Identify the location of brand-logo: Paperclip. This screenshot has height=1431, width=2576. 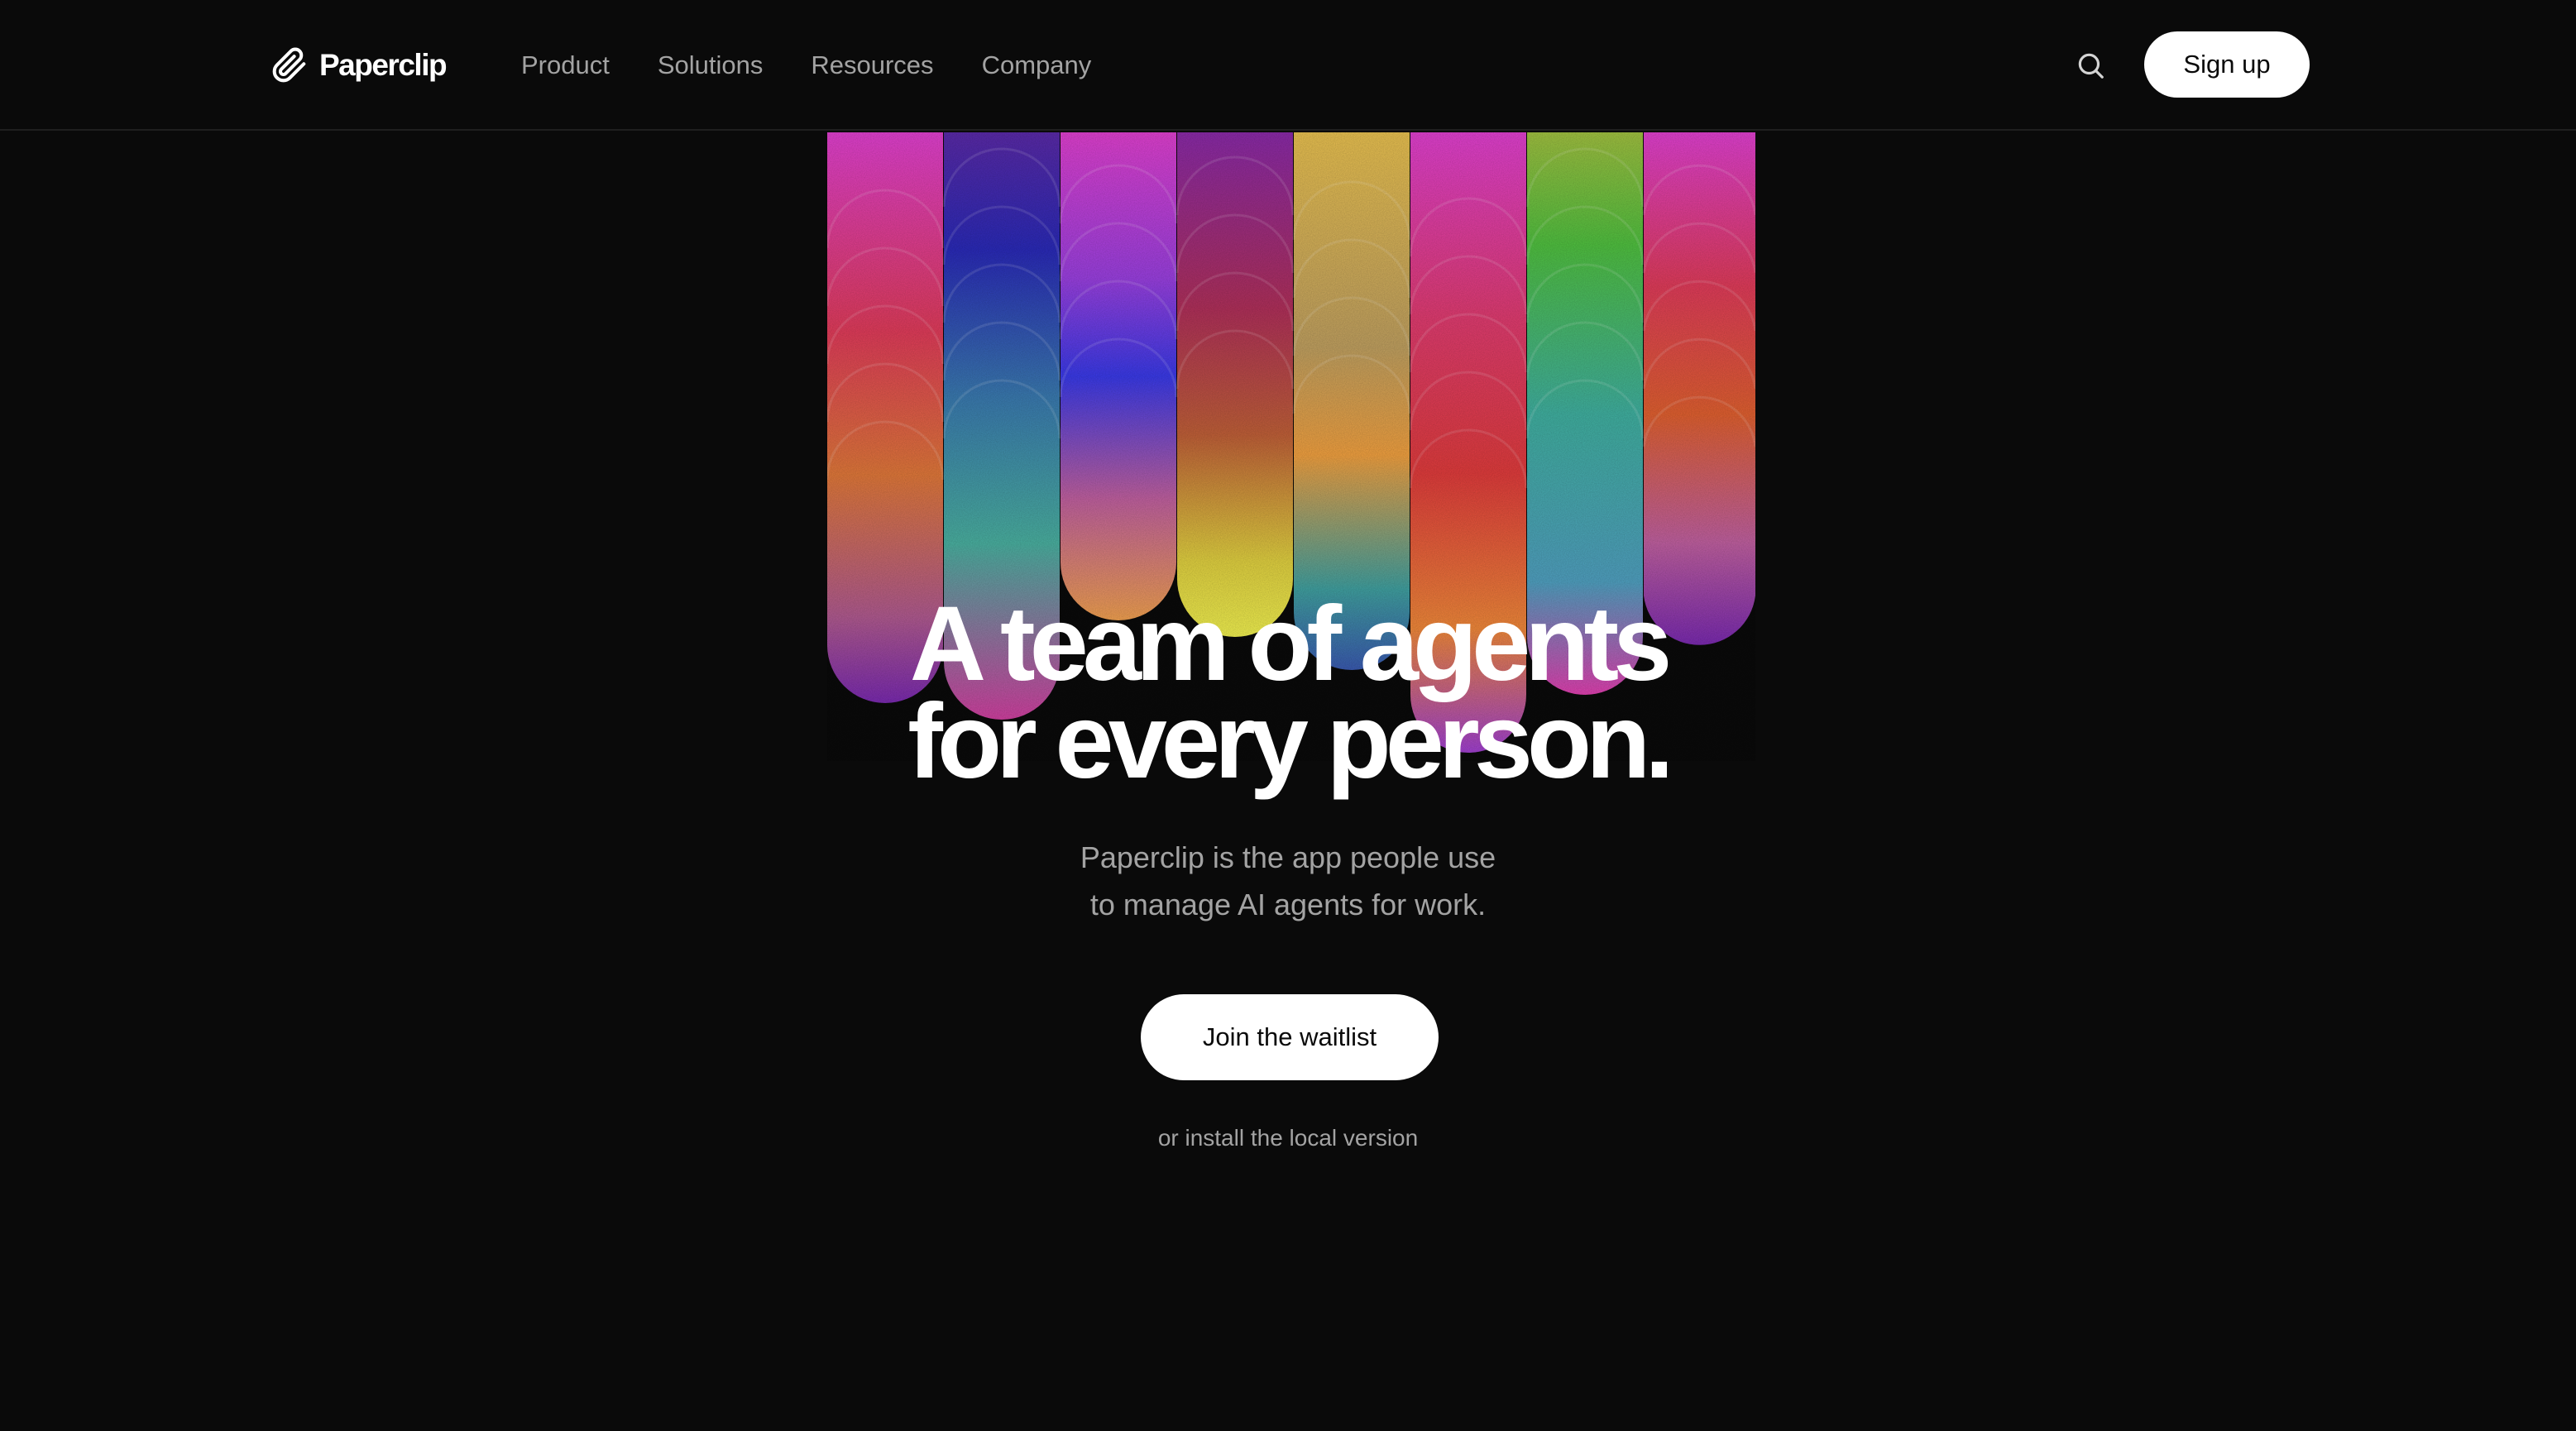
(360, 65).